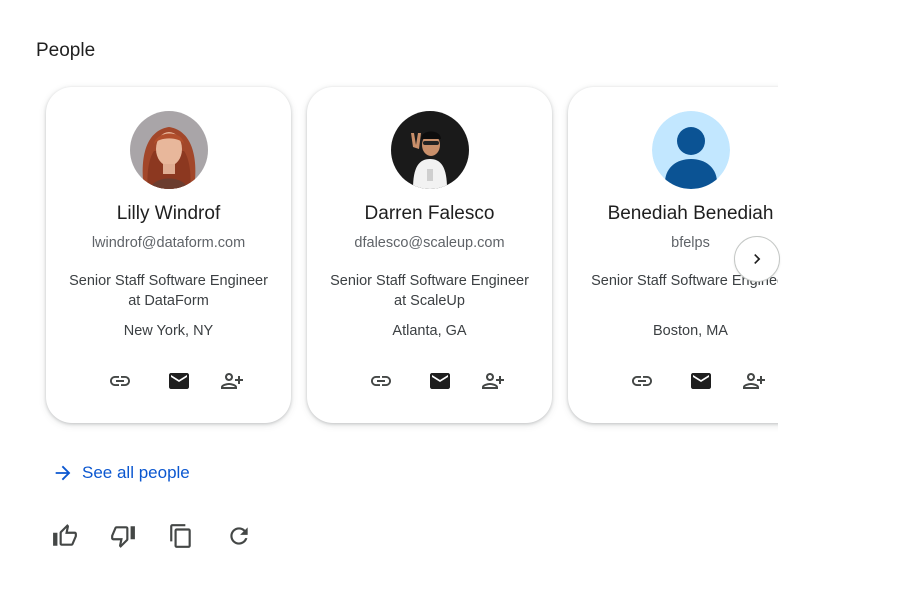 Image resolution: width=917 pixels, height=615 pixels. I want to click on see-all-people-link: See all people, so click(121, 473).